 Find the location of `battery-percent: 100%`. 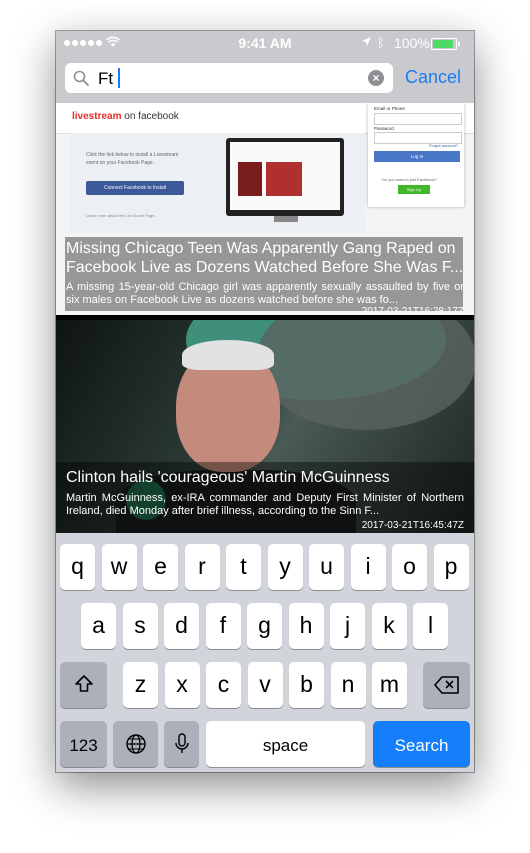

battery-percent: 100% is located at coordinates (412, 43).